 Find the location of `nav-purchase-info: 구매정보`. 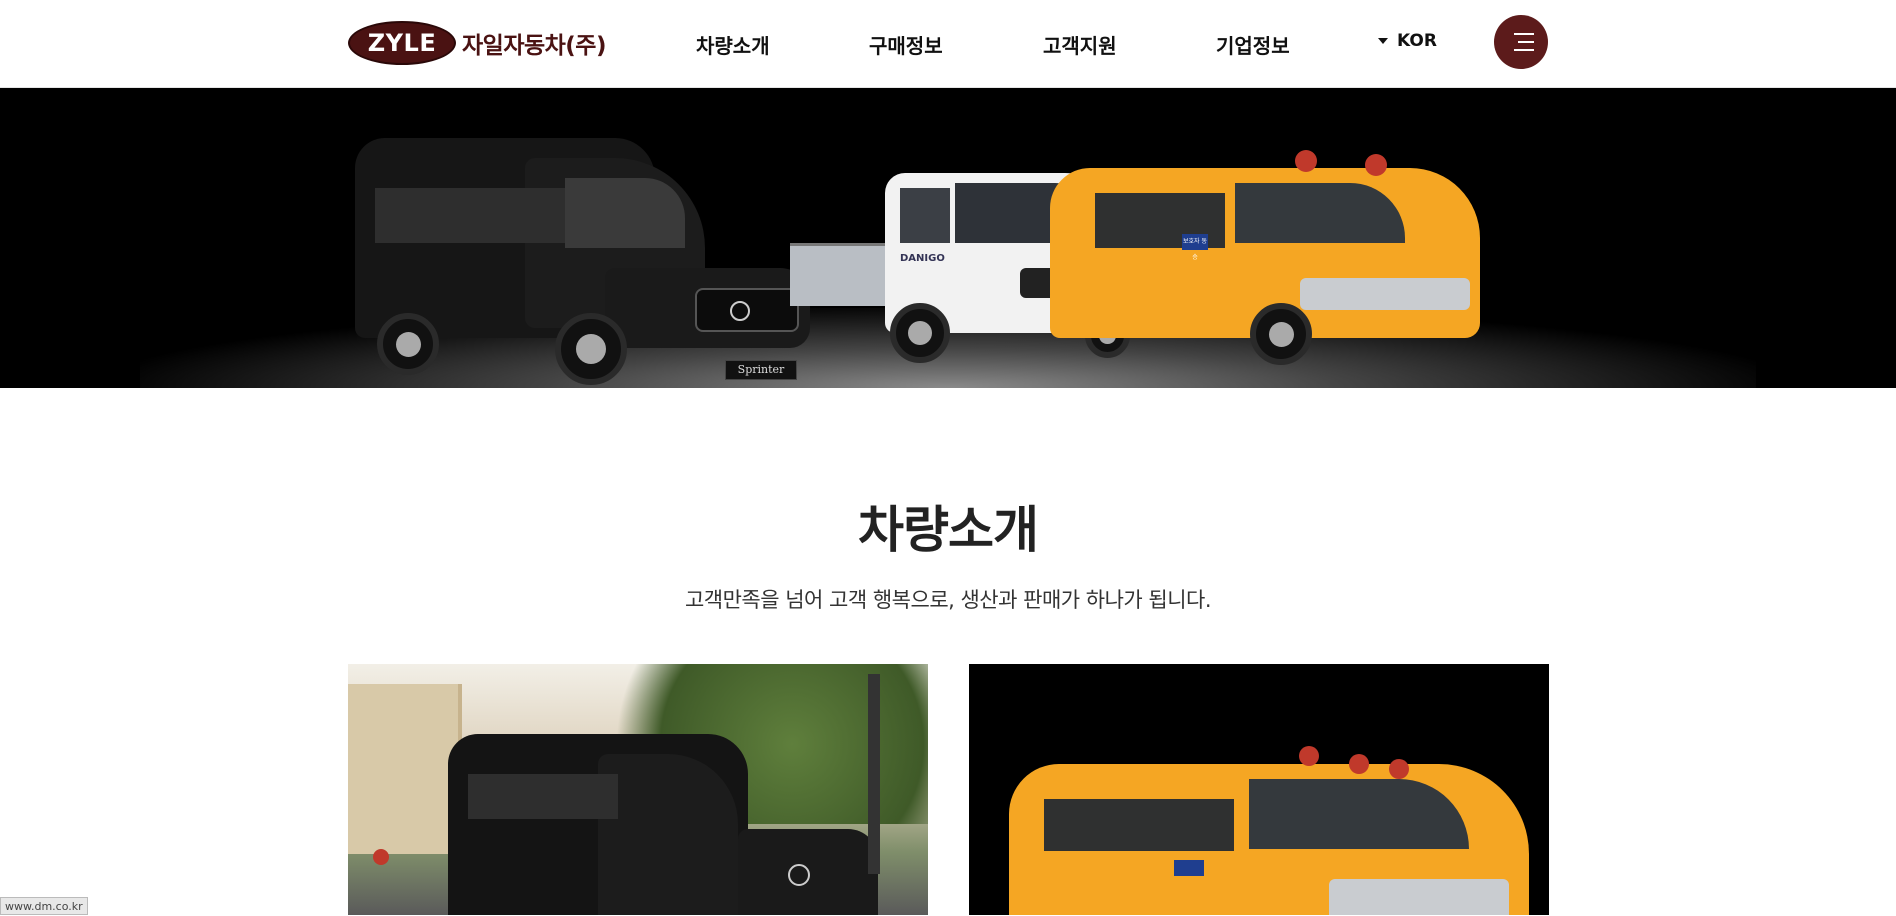

nav-purchase-info: 구매정보 is located at coordinates (906, 44).